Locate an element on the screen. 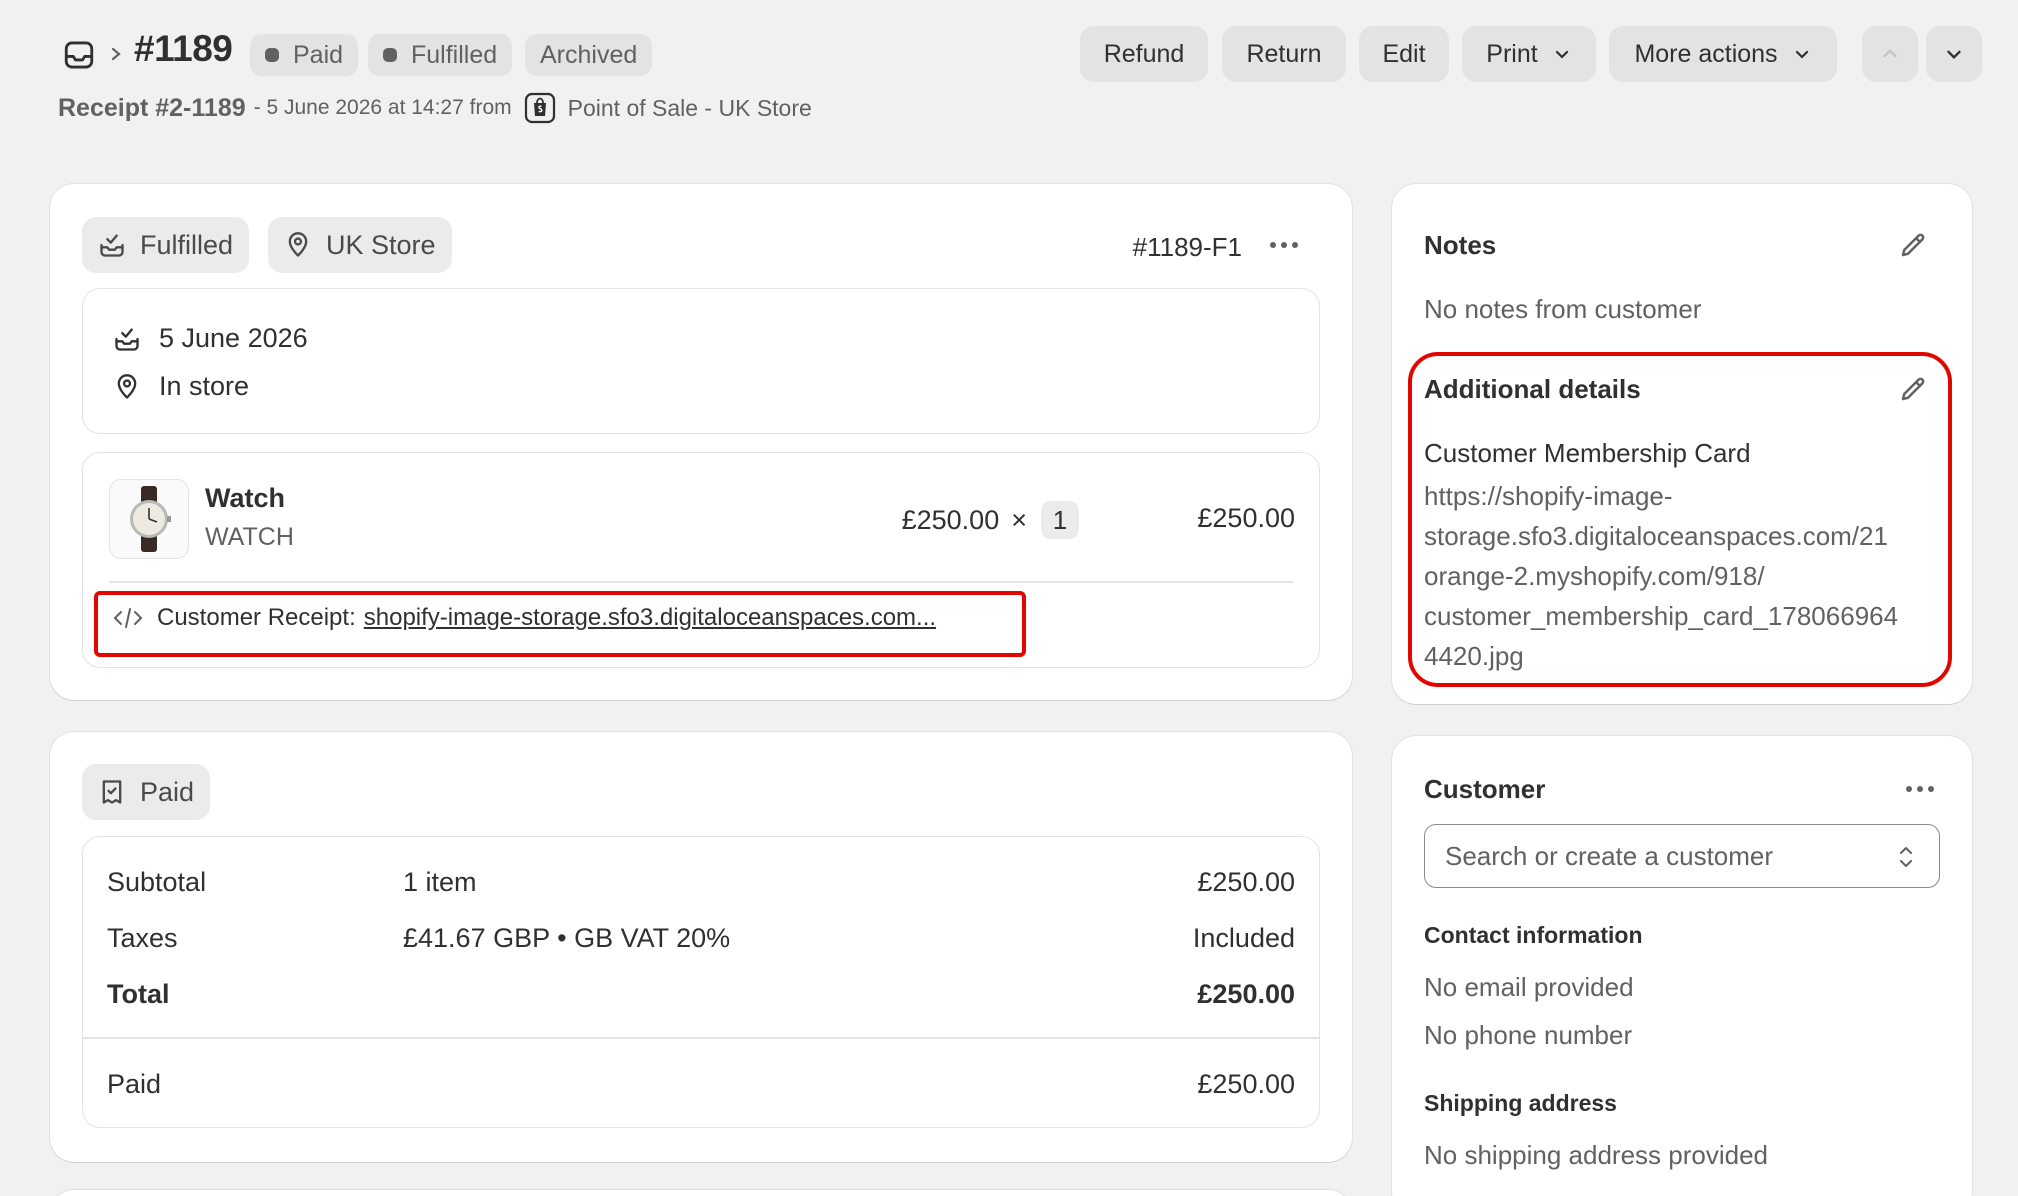  fulfilled-badge: Fulfilled is located at coordinates (166, 245).